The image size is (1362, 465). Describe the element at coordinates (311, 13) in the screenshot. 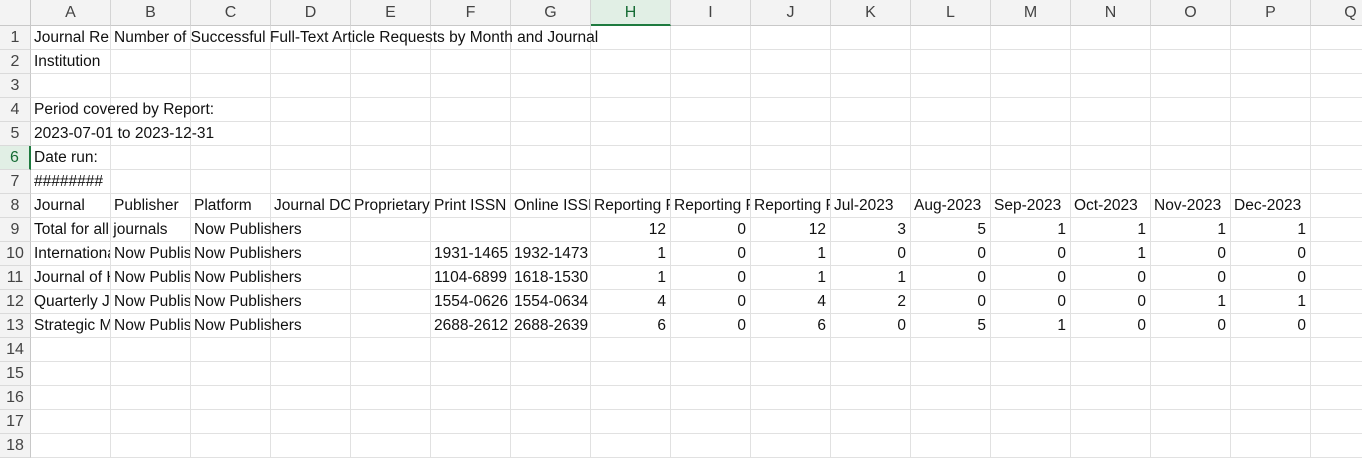

I see `column-header-d: D` at that location.